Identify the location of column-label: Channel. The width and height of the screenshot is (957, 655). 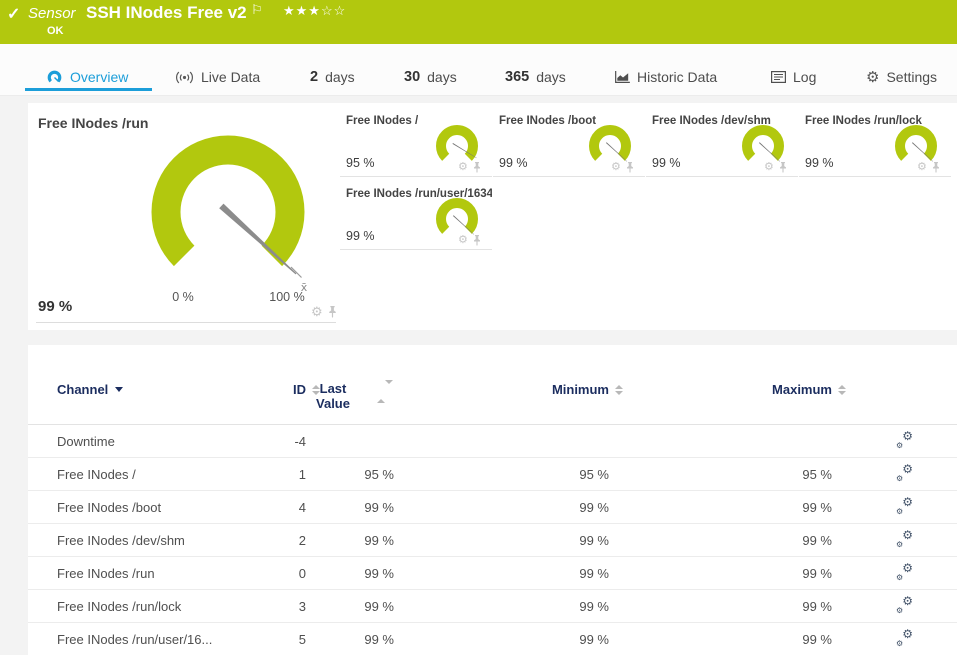
(83, 389).